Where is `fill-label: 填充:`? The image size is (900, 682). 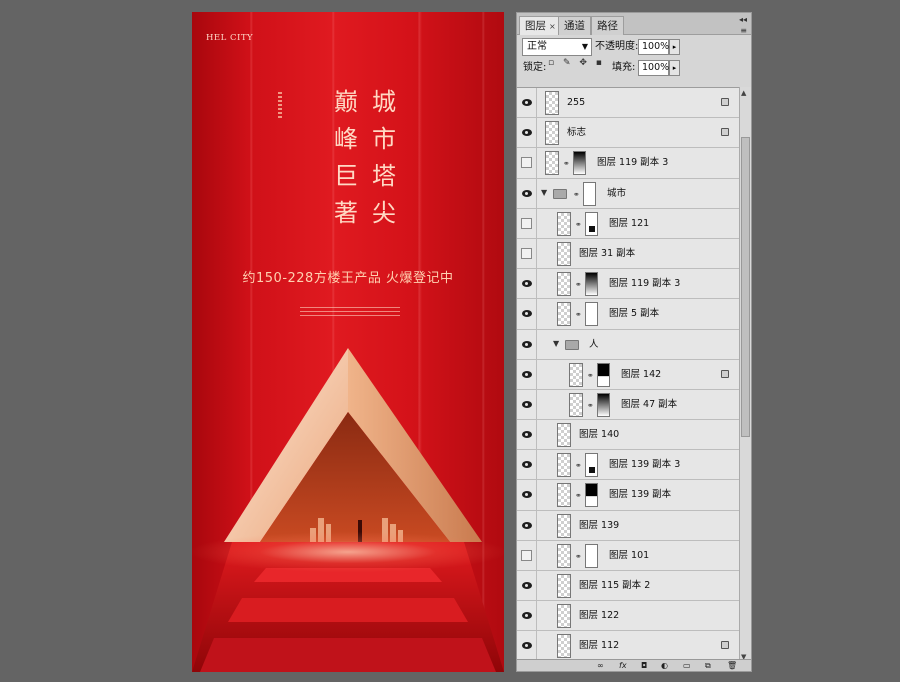 fill-label: 填充: is located at coordinates (624, 67).